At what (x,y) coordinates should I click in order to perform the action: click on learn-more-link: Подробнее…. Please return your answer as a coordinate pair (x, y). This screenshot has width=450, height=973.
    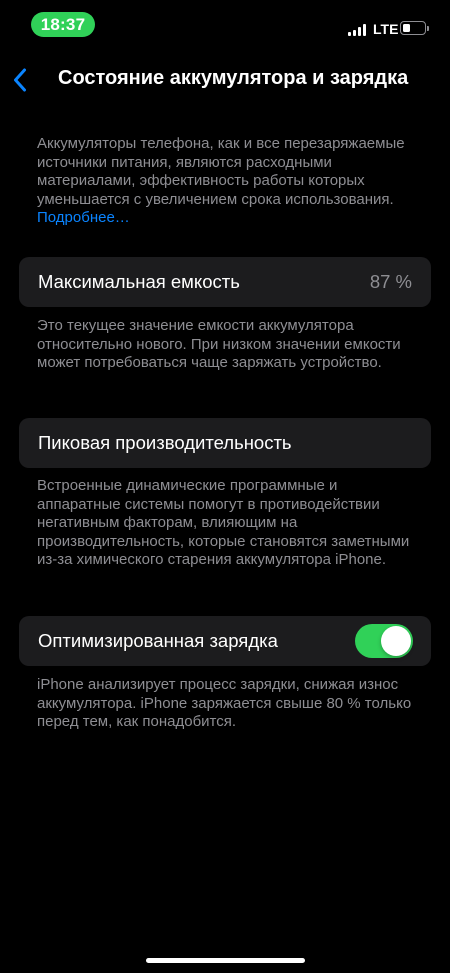
    Looking at the image, I should click on (83, 217).